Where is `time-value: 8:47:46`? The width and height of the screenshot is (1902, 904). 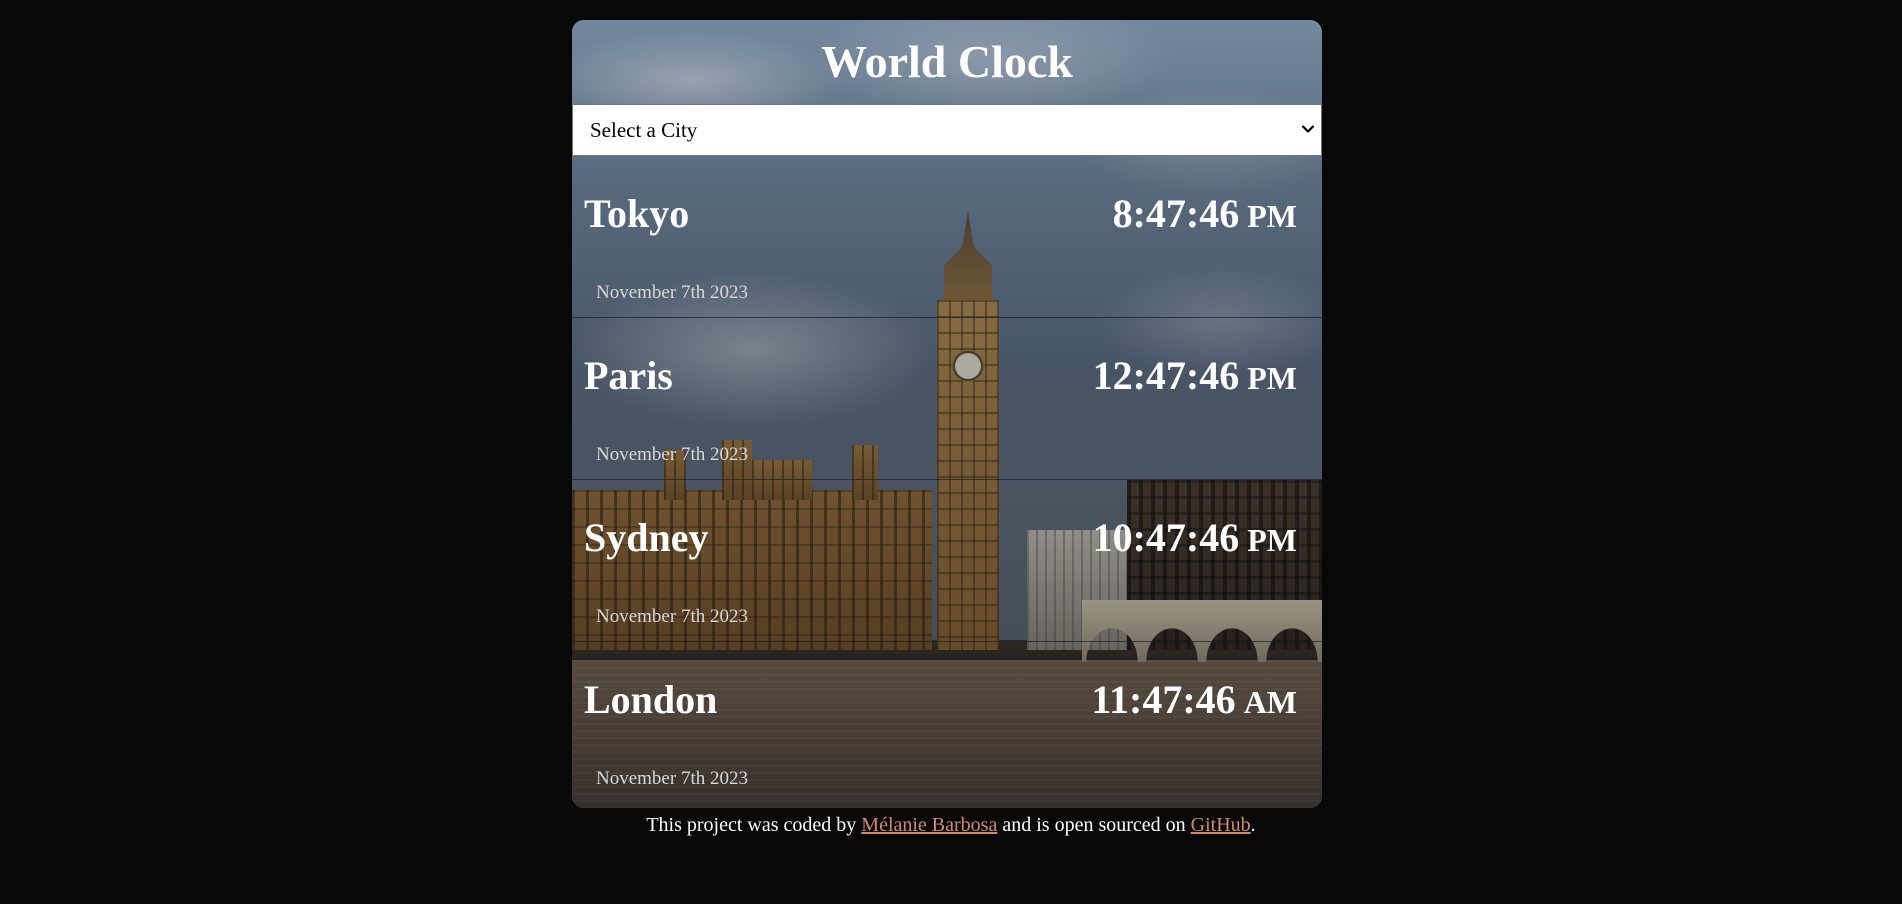 time-value: 8:47:46 is located at coordinates (1176, 213).